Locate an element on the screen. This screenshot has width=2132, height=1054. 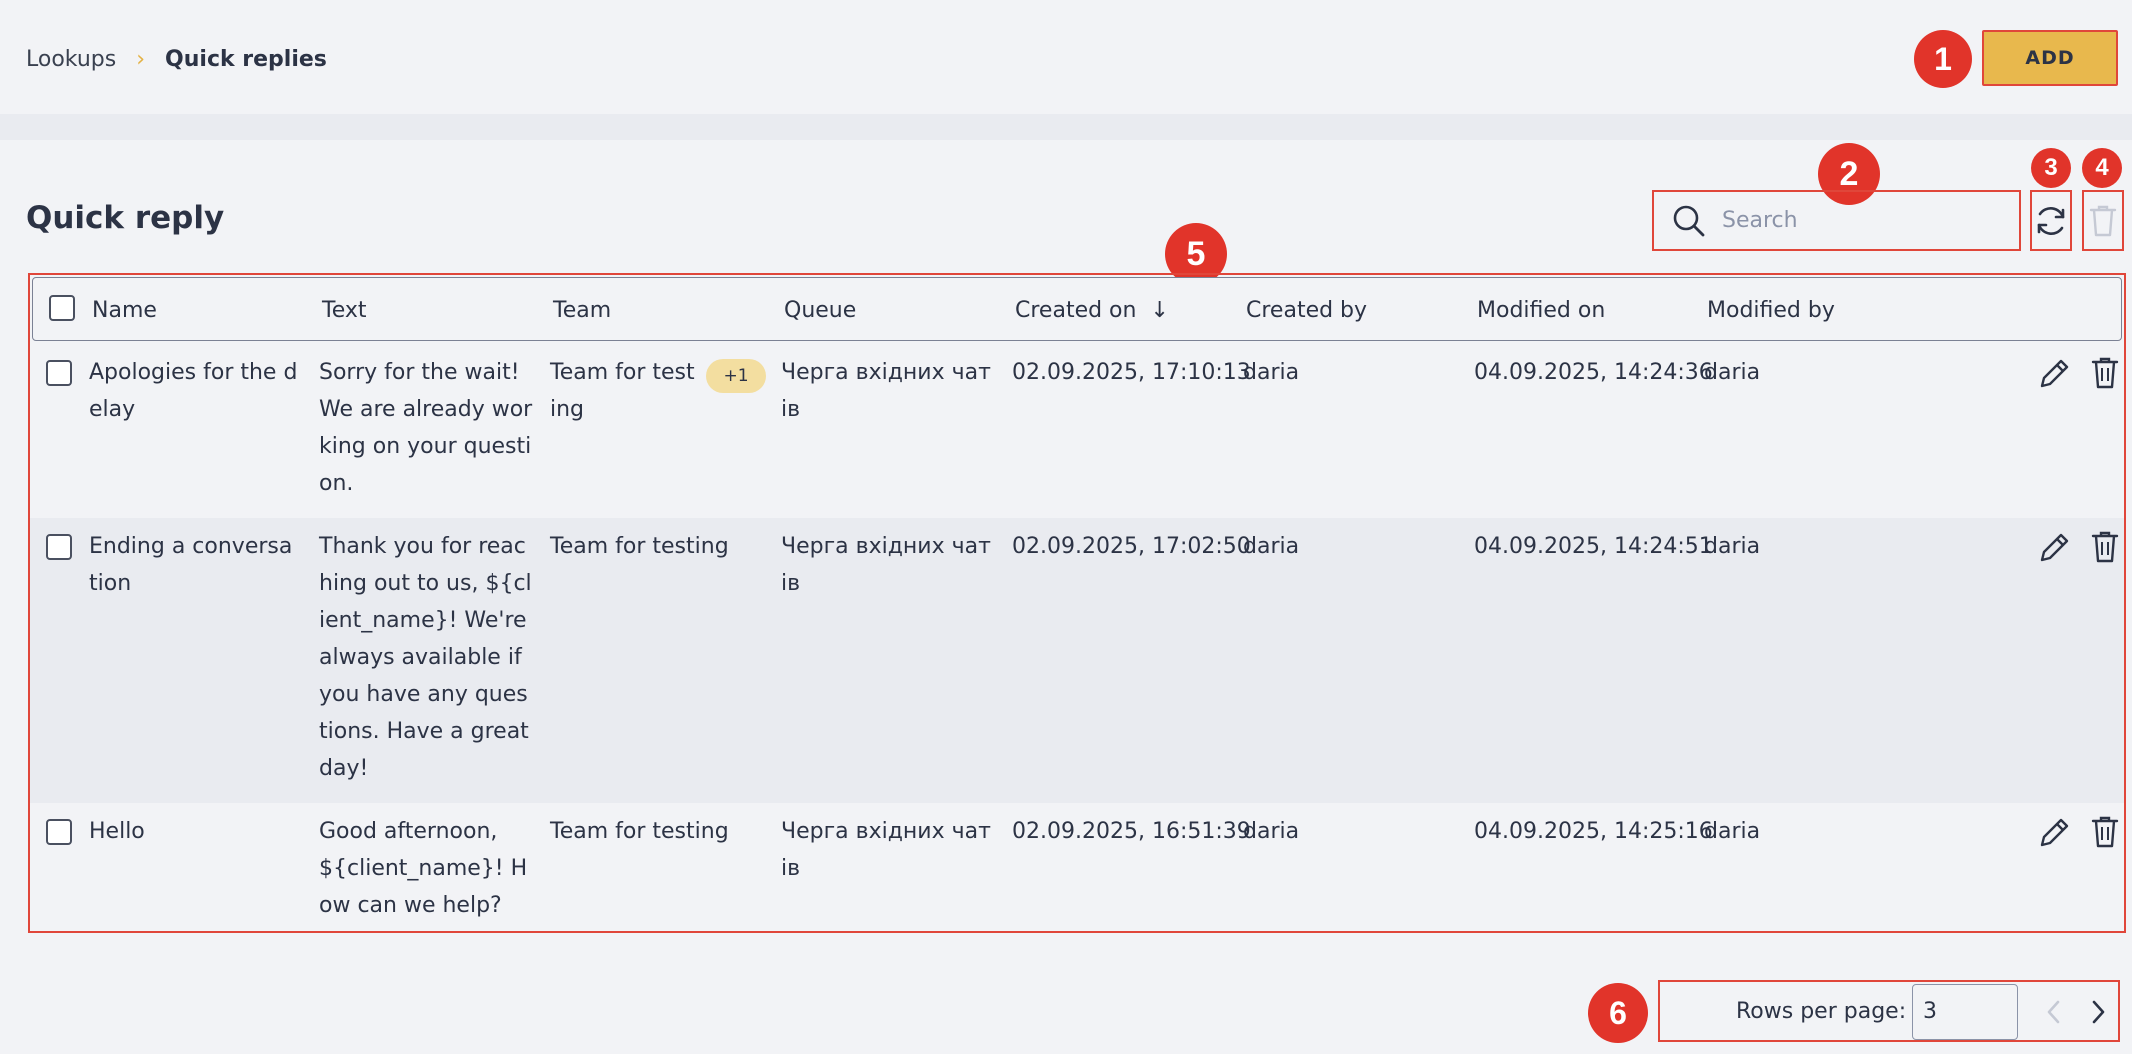
cell-created-on: 02.09.2025, 17:10:13 is located at coordinates (1131, 372).